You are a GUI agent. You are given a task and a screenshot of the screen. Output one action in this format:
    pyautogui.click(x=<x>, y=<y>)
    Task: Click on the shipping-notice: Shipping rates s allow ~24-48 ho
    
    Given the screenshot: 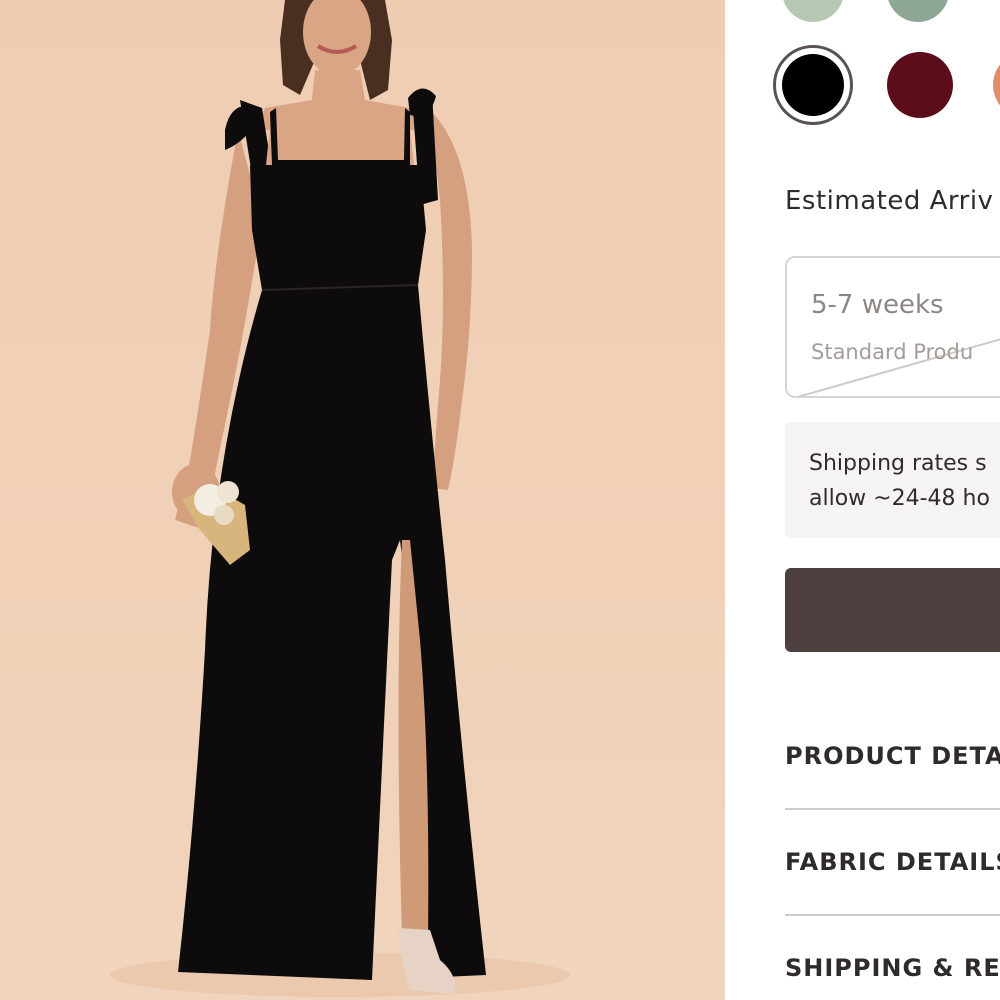 What is the action you would take?
    pyautogui.click(x=892, y=480)
    